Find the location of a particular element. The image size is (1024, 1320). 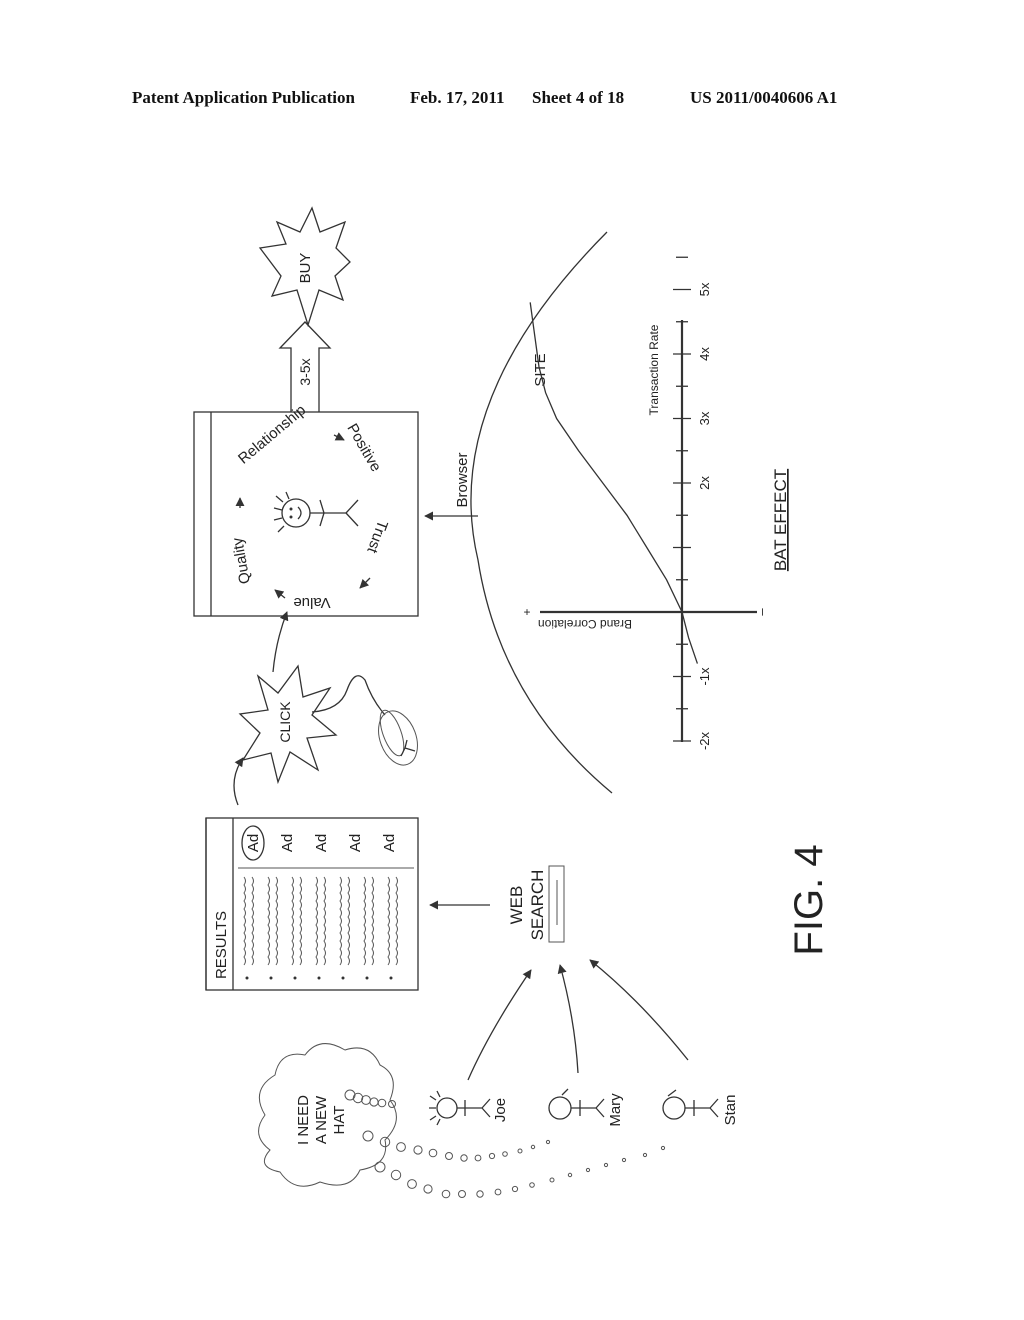

ad-list: Ad Ad Ad Ad Ad is located at coordinates (321, 843).